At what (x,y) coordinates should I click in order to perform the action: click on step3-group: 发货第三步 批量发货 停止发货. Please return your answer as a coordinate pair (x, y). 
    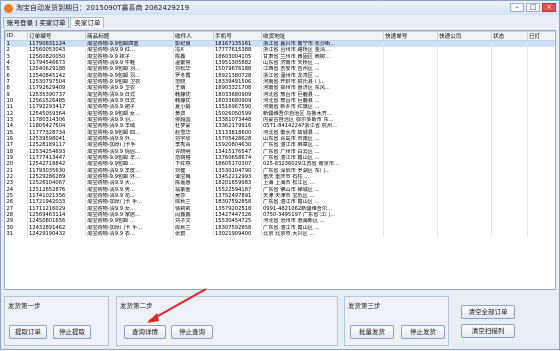
    Looking at the image, I should click on (396, 321).